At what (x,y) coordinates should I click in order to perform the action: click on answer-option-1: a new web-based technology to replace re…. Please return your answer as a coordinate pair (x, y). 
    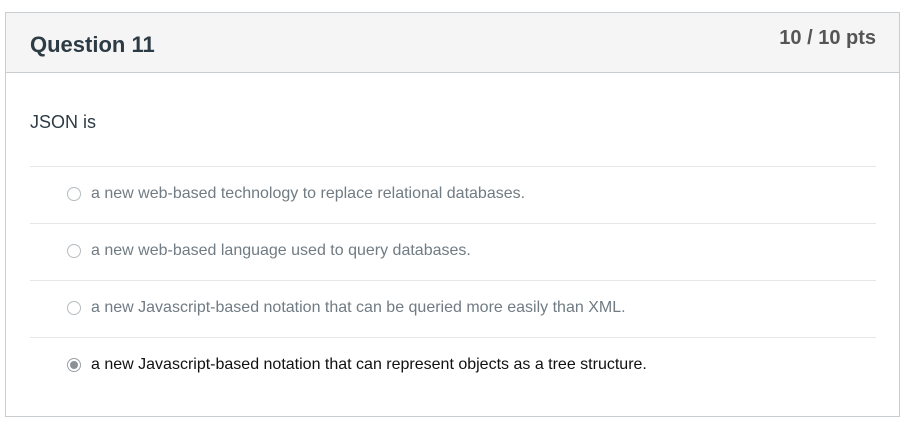
    Looking at the image, I should click on (453, 194).